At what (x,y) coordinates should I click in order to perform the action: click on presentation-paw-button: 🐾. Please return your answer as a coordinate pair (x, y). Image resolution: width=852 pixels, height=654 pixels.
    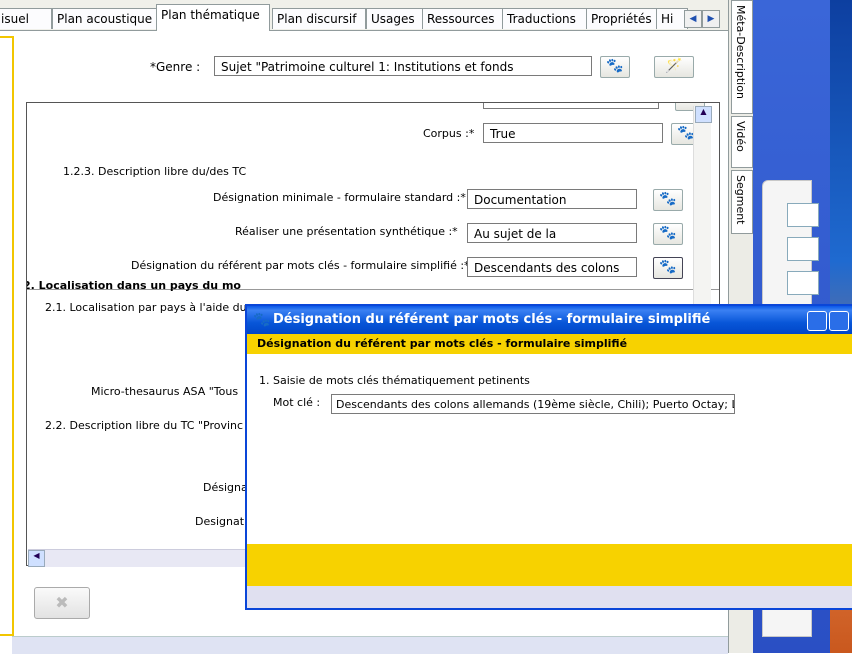
    Looking at the image, I should click on (668, 234).